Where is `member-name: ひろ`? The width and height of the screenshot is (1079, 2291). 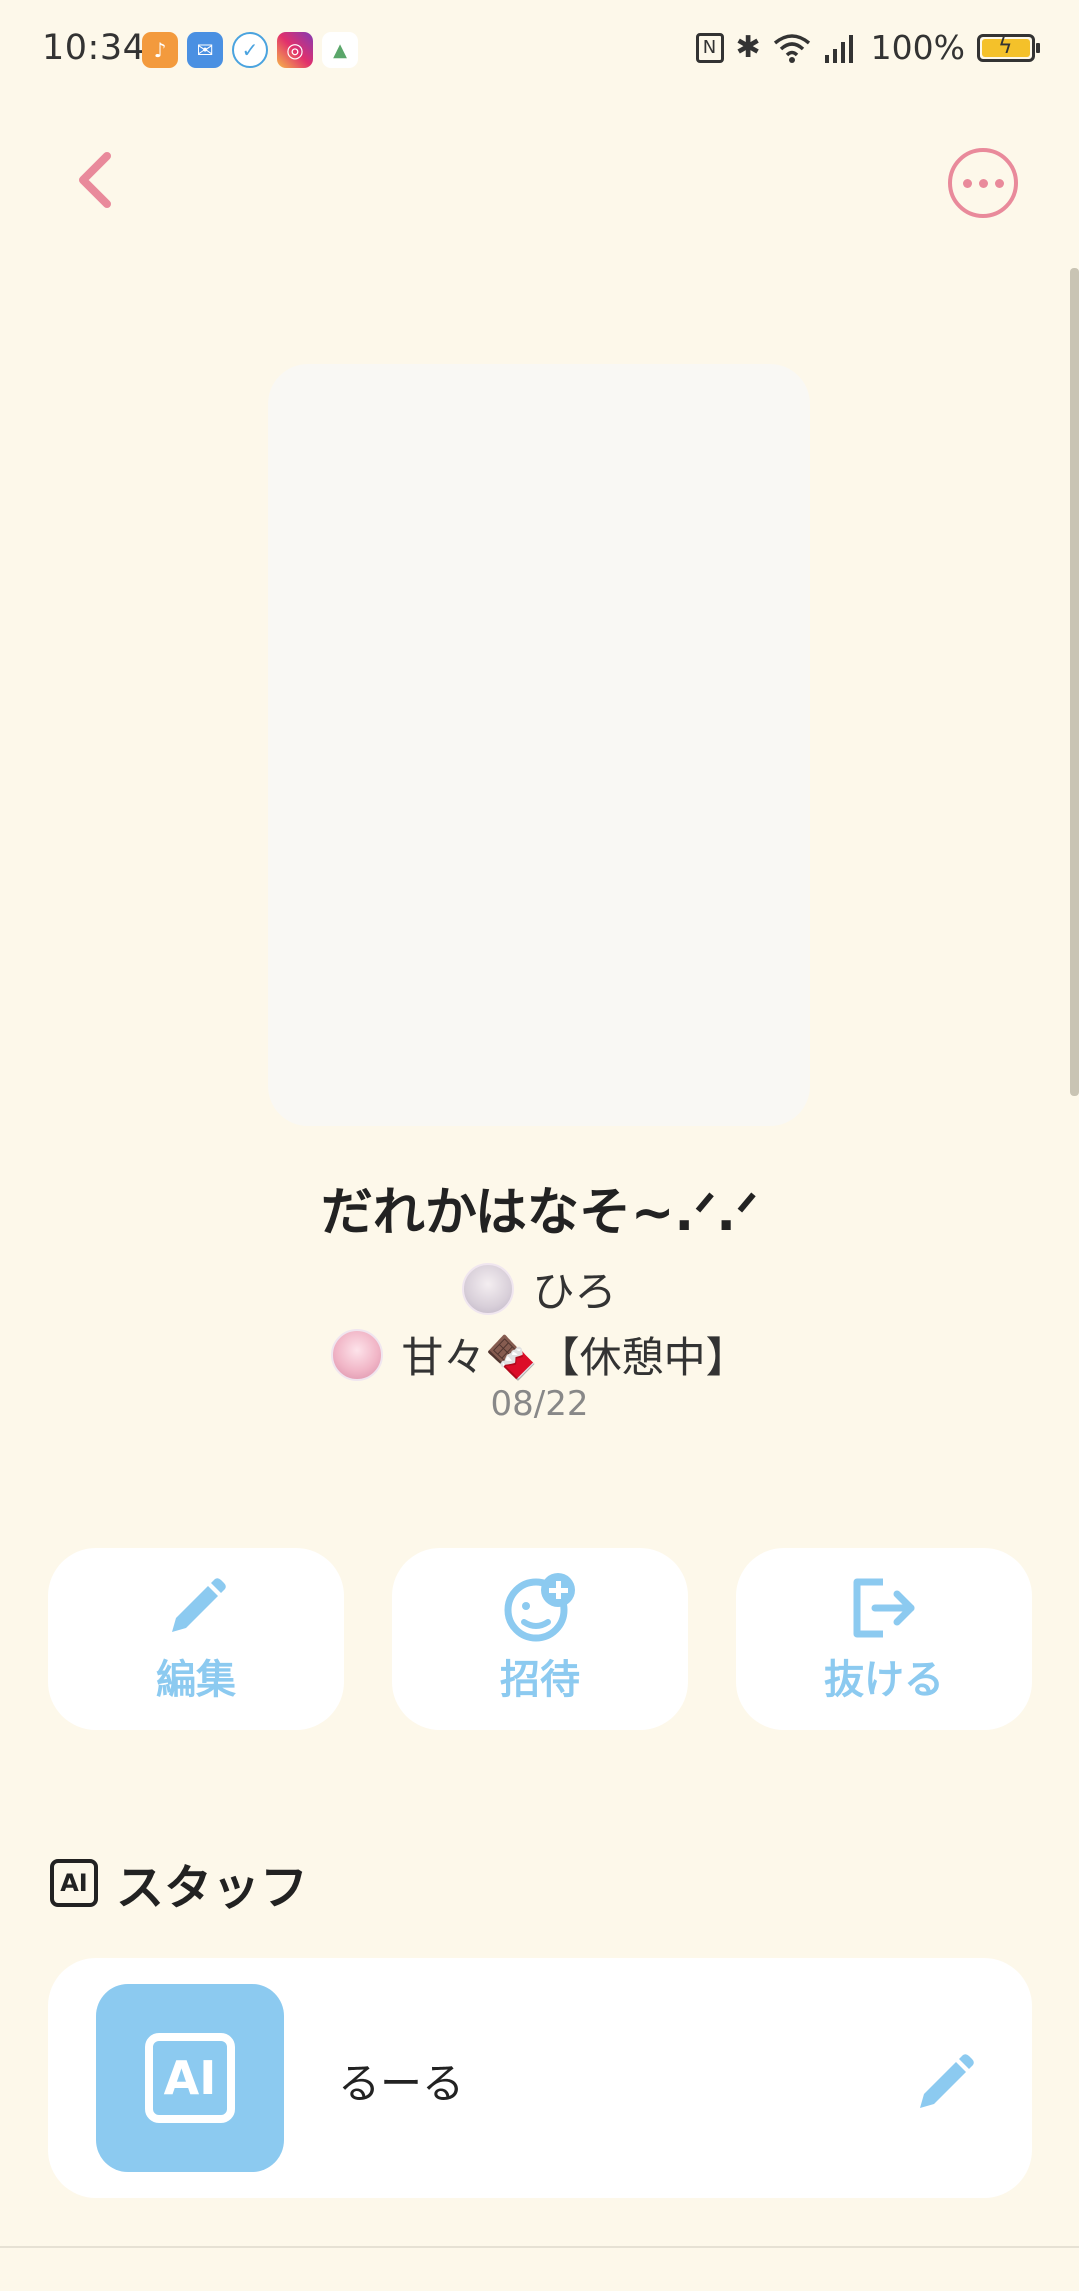
member-name: ひろ is located at coordinates (574, 1291).